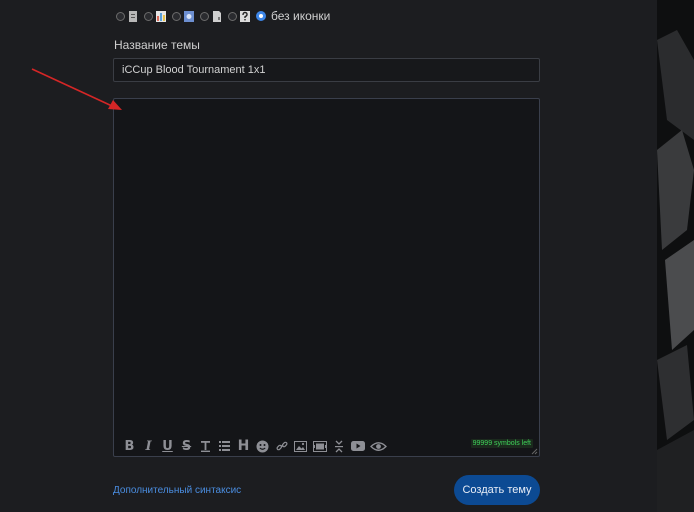 Image resolution: width=694 pixels, height=512 pixels. What do you see at coordinates (183, 16) in the screenshot?
I see `icon-option-film` at bounding box center [183, 16].